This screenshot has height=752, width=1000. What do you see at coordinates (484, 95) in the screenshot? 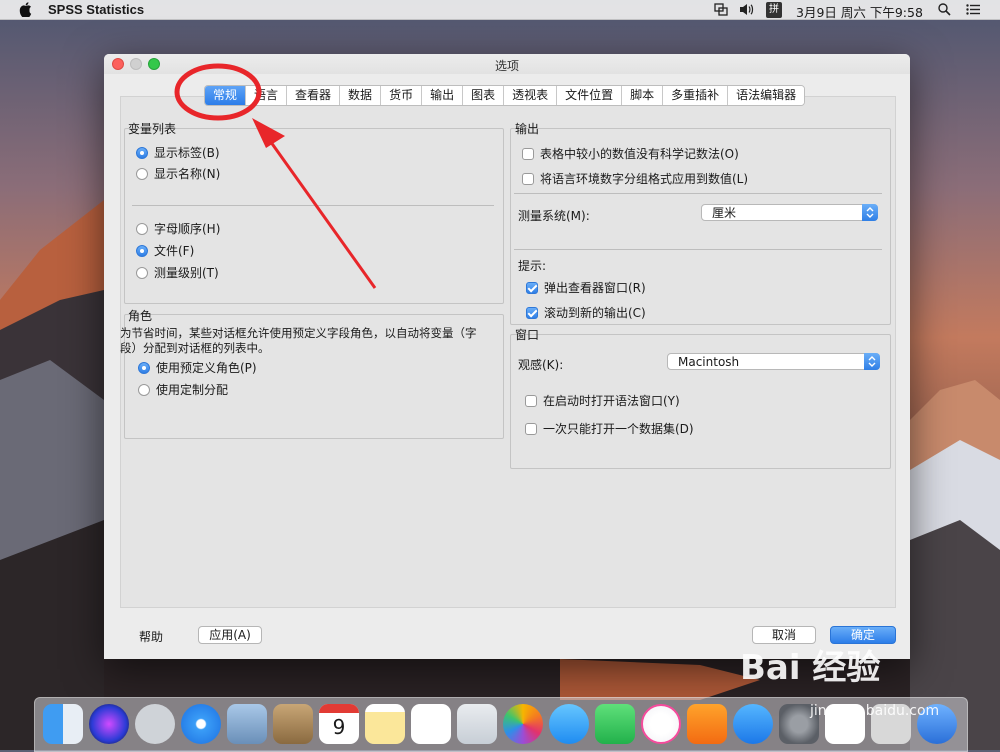
I see `tab-charts: 图表` at bounding box center [484, 95].